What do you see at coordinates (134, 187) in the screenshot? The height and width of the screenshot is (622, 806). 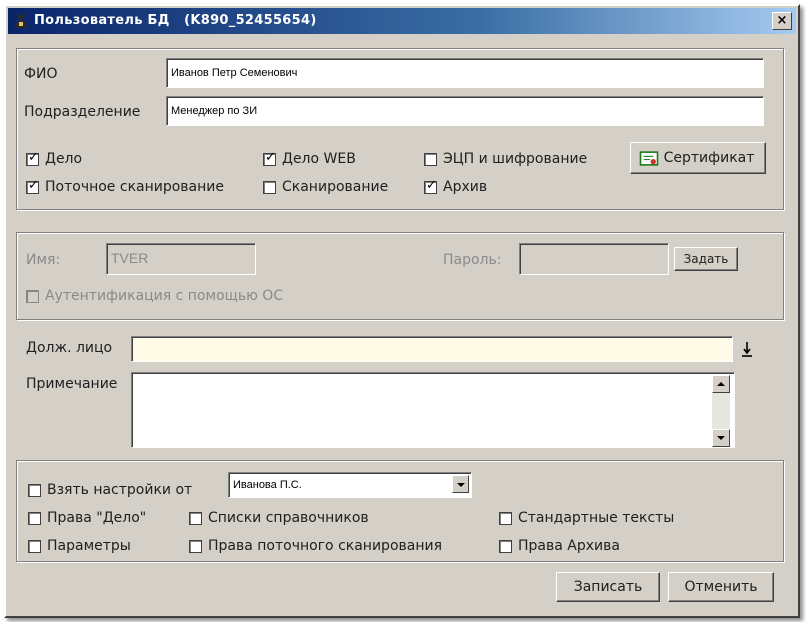 I see `checkbox-label: Поточное сканирование` at bounding box center [134, 187].